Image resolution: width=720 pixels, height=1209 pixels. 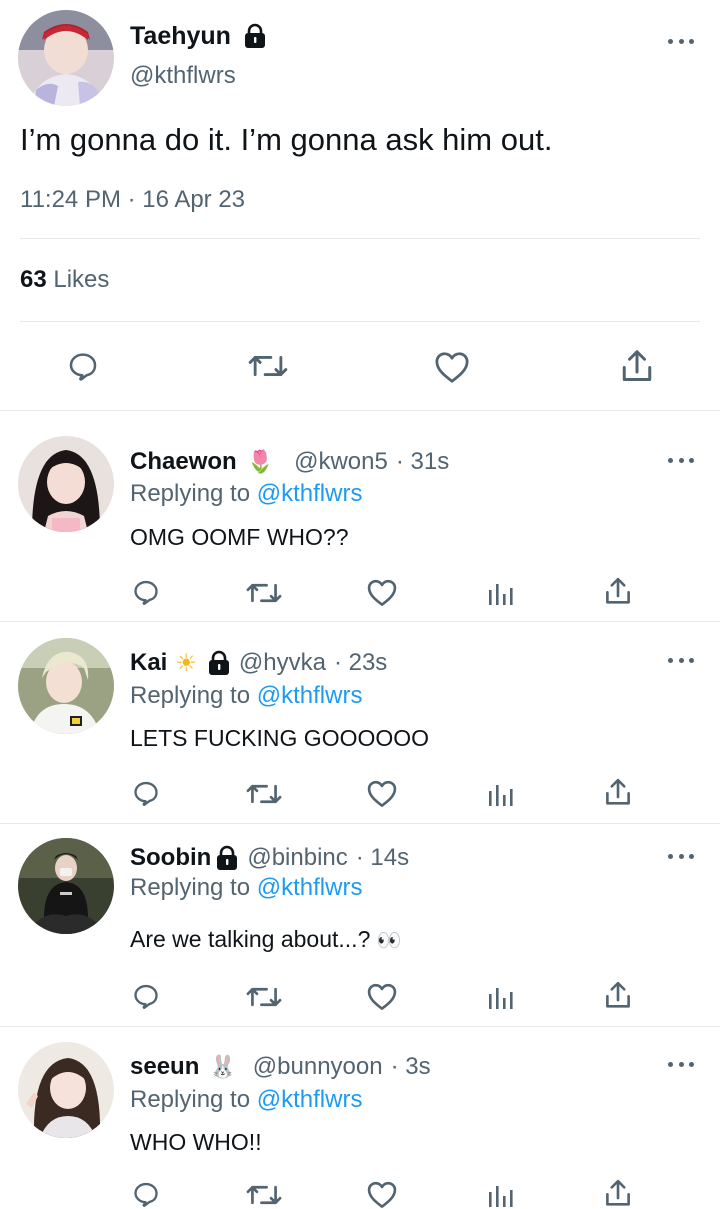 What do you see at coordinates (250, 939) in the screenshot?
I see `reply-text: Are we talking about...?` at bounding box center [250, 939].